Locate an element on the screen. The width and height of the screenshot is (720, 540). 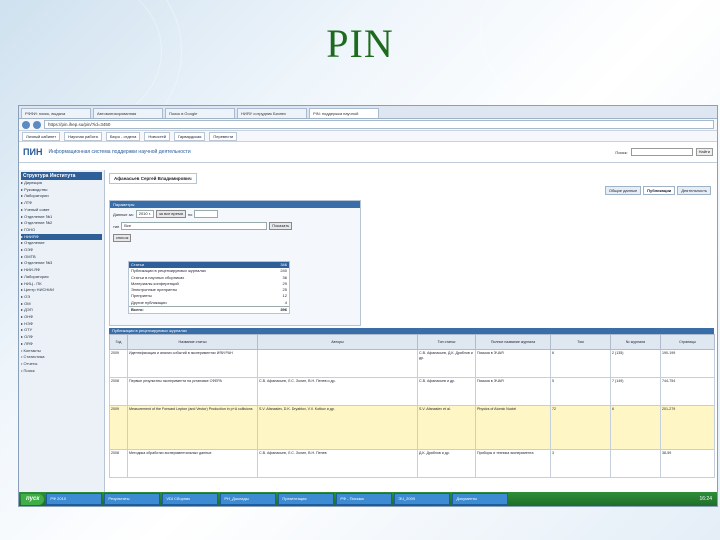
sidebar-item: ▸ Отделение №1 is located at coordinates (61, 217).